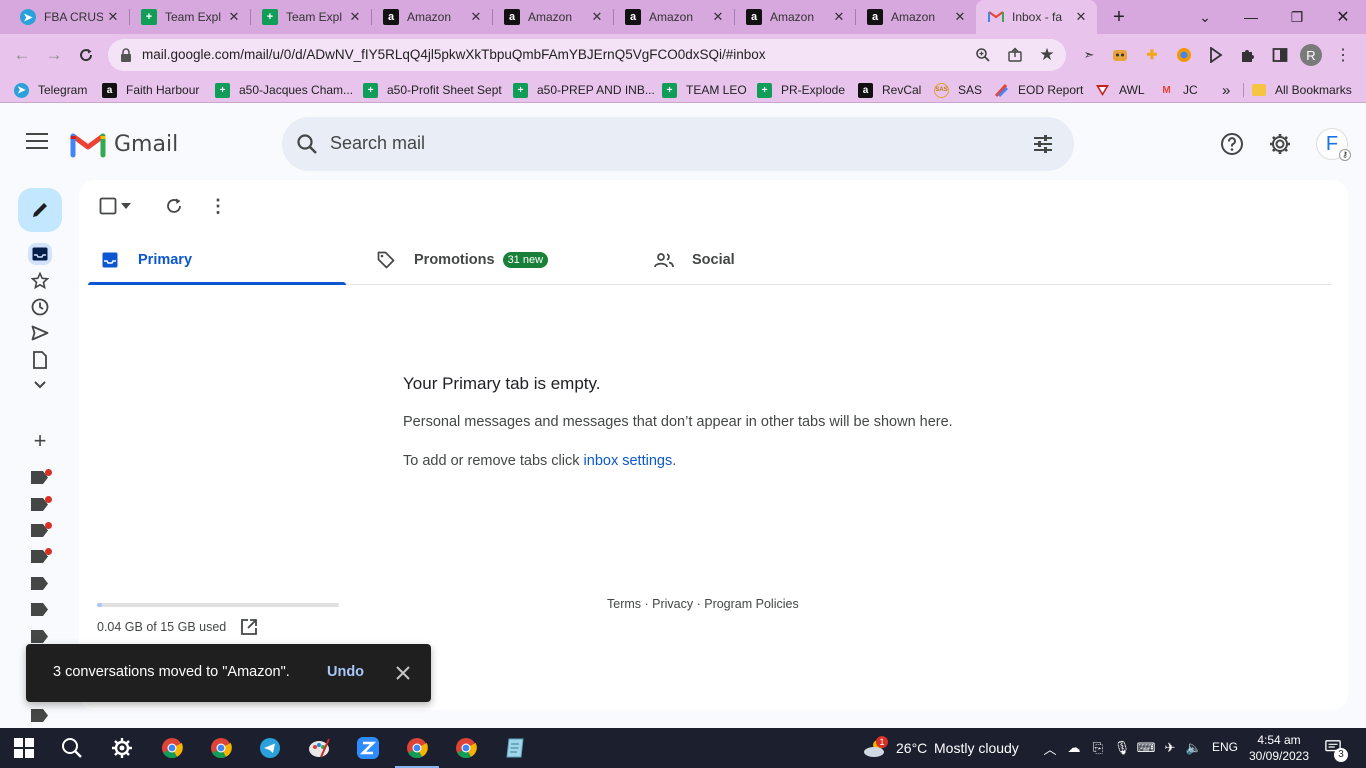 The image size is (1366, 768). Describe the element at coordinates (377, 143) in the screenshot. I see `search-input: Search mail` at that location.